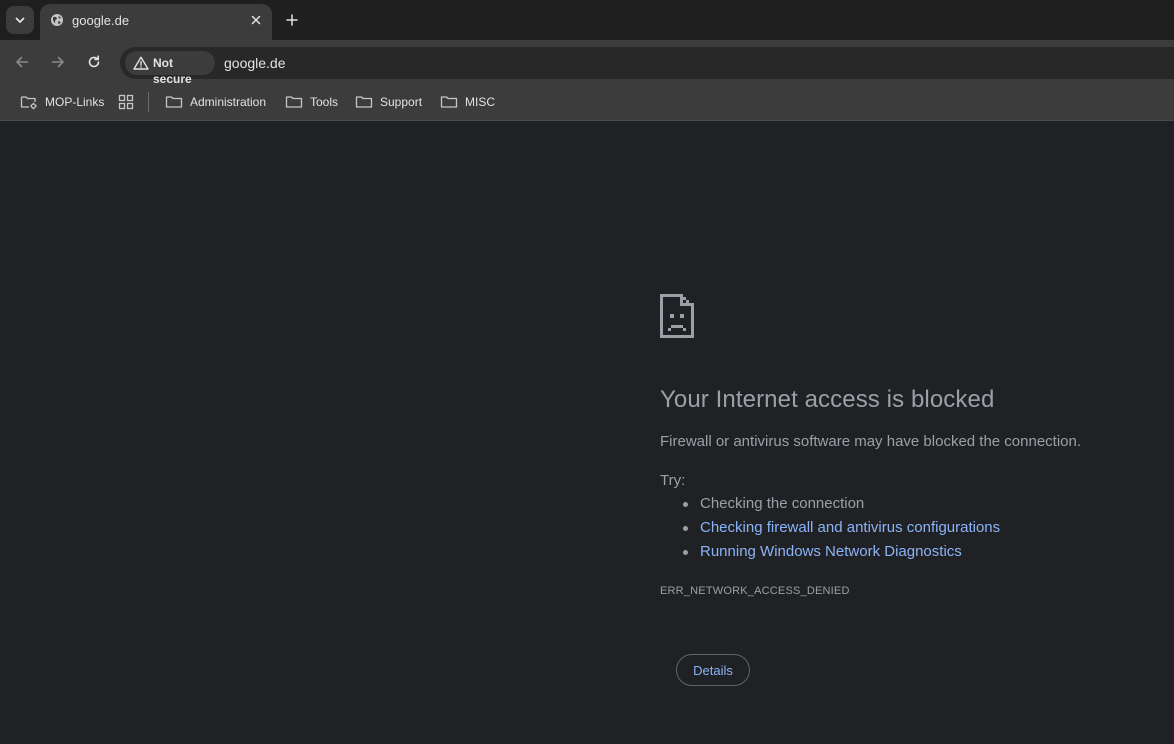  What do you see at coordinates (57, 20) in the screenshot?
I see `globe-icon` at bounding box center [57, 20].